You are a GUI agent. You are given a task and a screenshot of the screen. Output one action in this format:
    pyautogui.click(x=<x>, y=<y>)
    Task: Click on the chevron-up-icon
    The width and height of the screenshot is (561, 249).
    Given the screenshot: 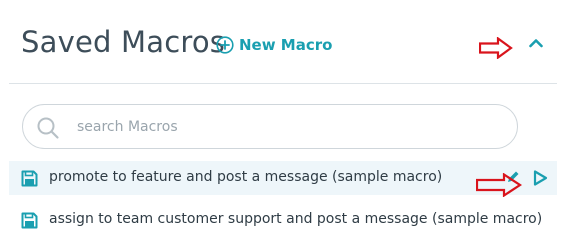 What is the action you would take?
    pyautogui.click(x=536, y=43)
    